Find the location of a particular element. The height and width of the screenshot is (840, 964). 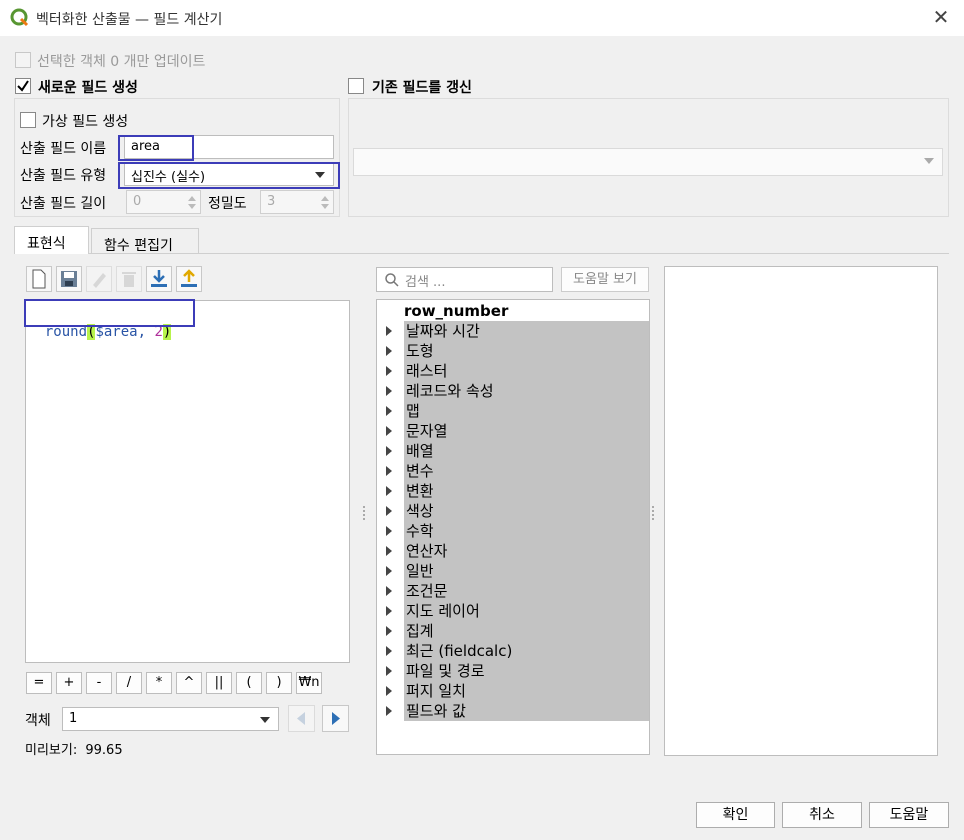

tree-group-item: 도형 is located at coordinates (526, 351).